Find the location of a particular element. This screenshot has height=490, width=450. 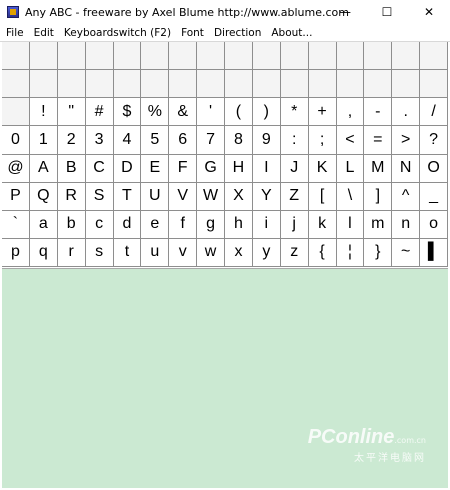

char-cell: : is located at coordinates (294, 140).